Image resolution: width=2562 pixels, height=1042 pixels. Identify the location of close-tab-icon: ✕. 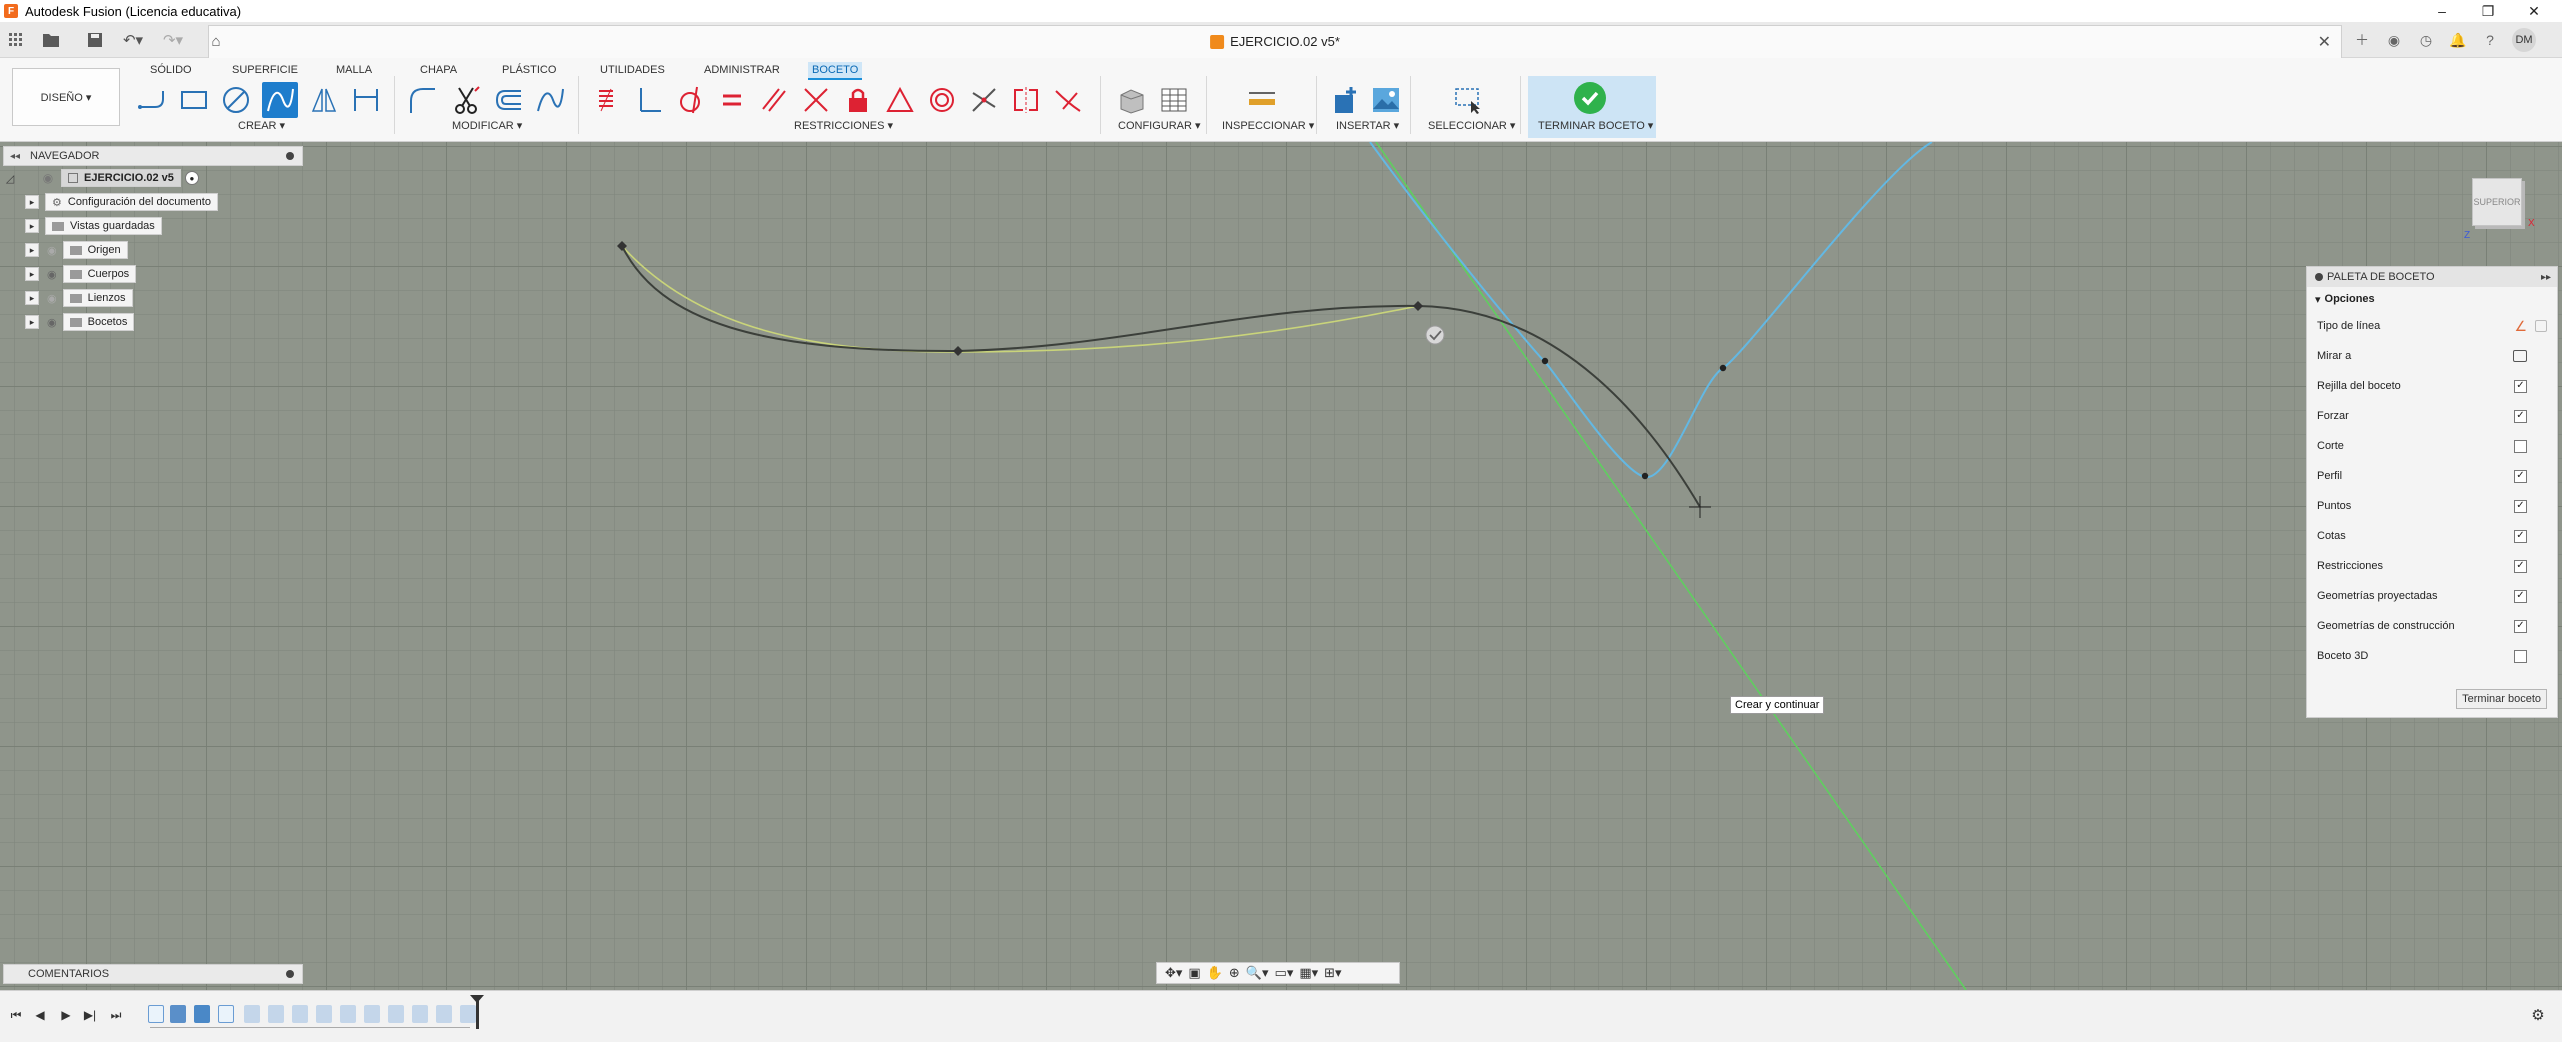
(2324, 42).